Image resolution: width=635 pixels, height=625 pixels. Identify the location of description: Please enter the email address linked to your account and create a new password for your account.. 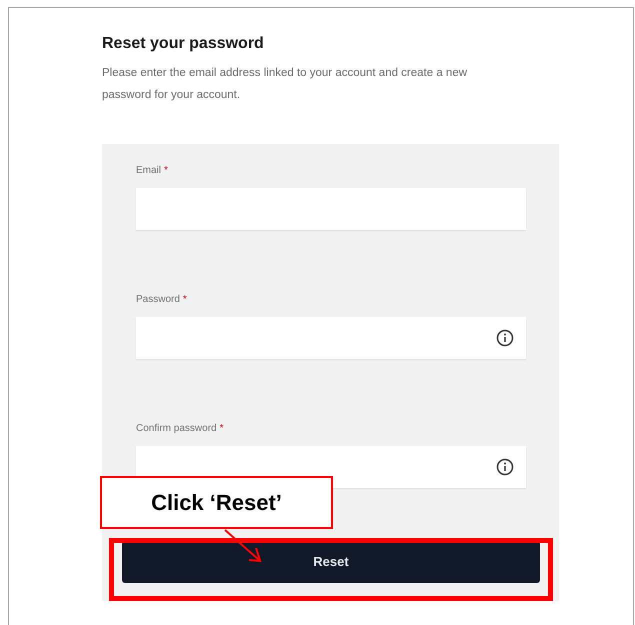
(285, 84).